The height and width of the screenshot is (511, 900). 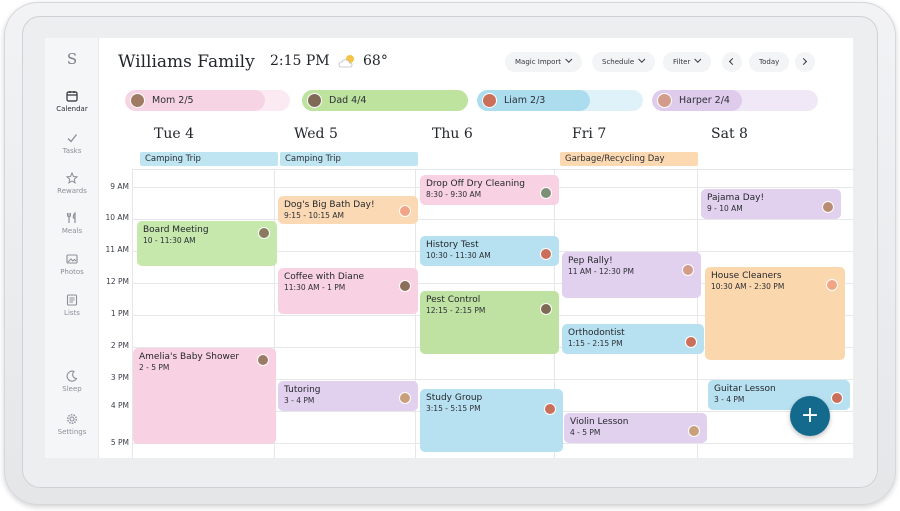 I want to click on event-title: Violin Lesson, so click(x=599, y=422).